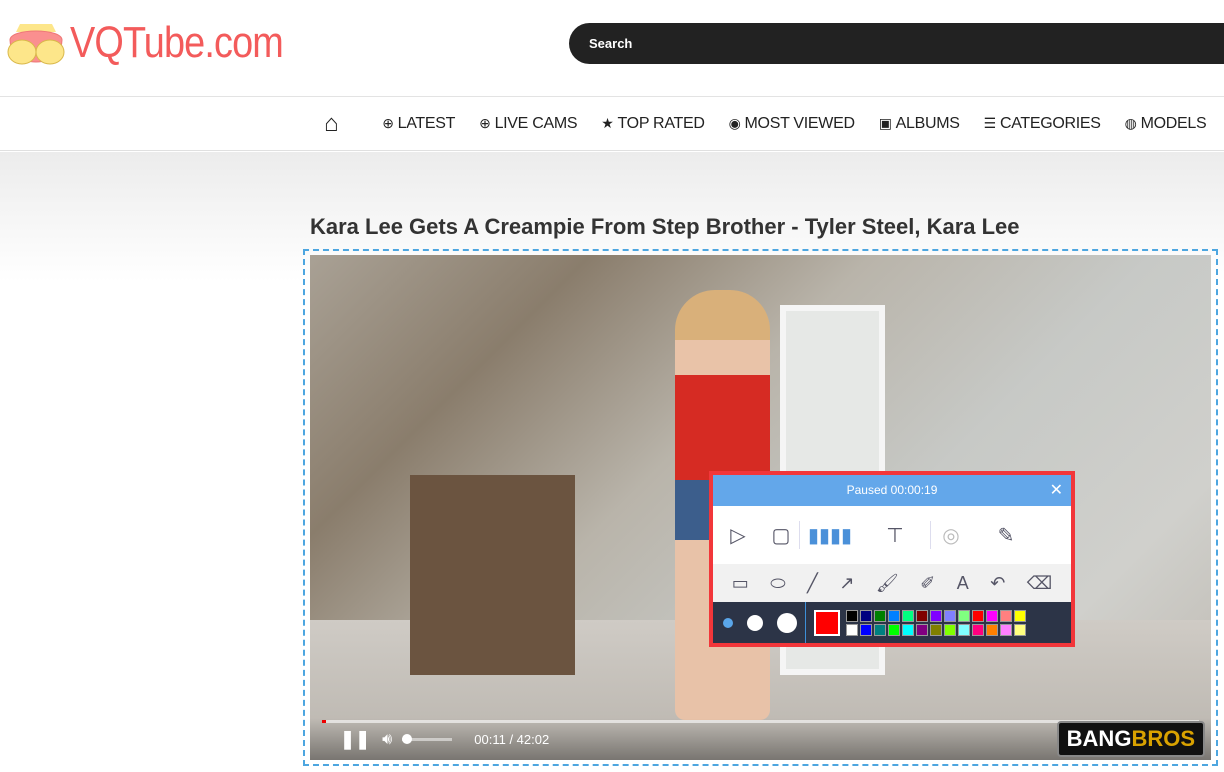 The height and width of the screenshot is (772, 1224). I want to click on nav-item-categories: ☰ CATEGORIES, so click(1042, 124).